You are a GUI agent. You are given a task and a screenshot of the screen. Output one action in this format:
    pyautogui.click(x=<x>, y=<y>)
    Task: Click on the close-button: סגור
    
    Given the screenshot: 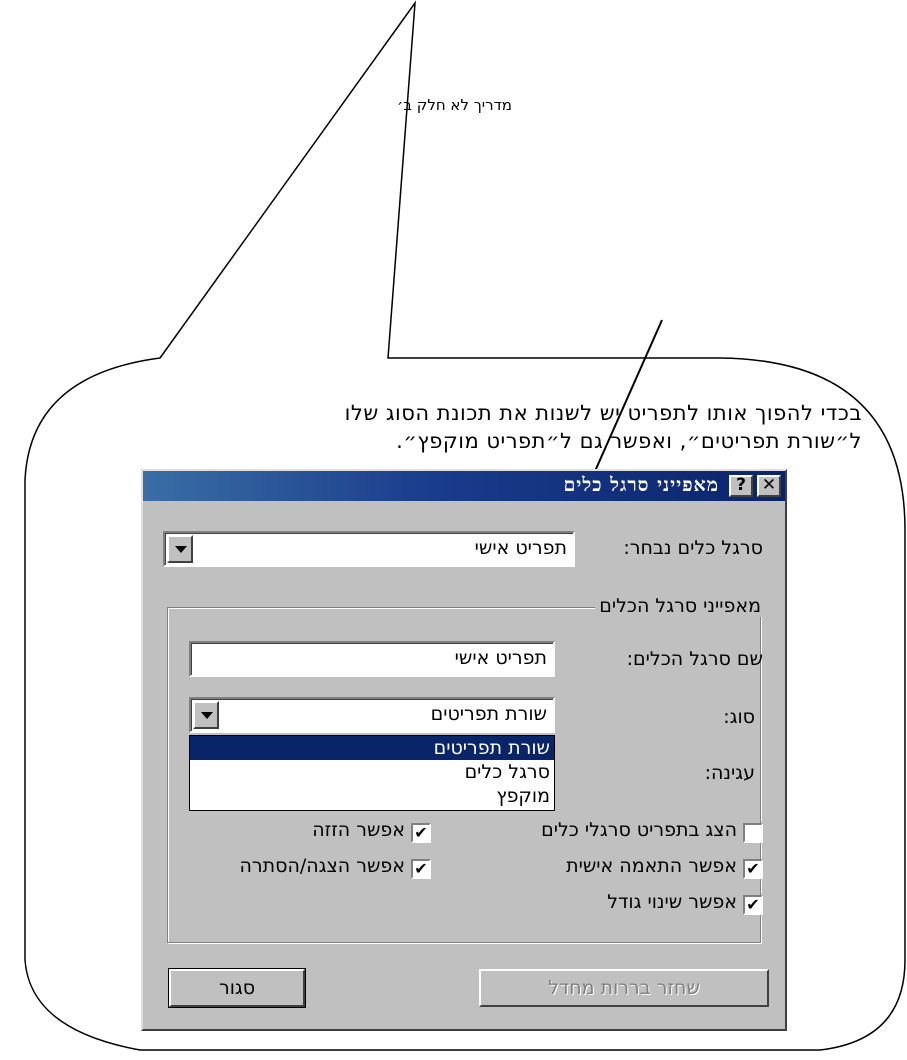 What is the action you would take?
    pyautogui.click(x=237, y=988)
    